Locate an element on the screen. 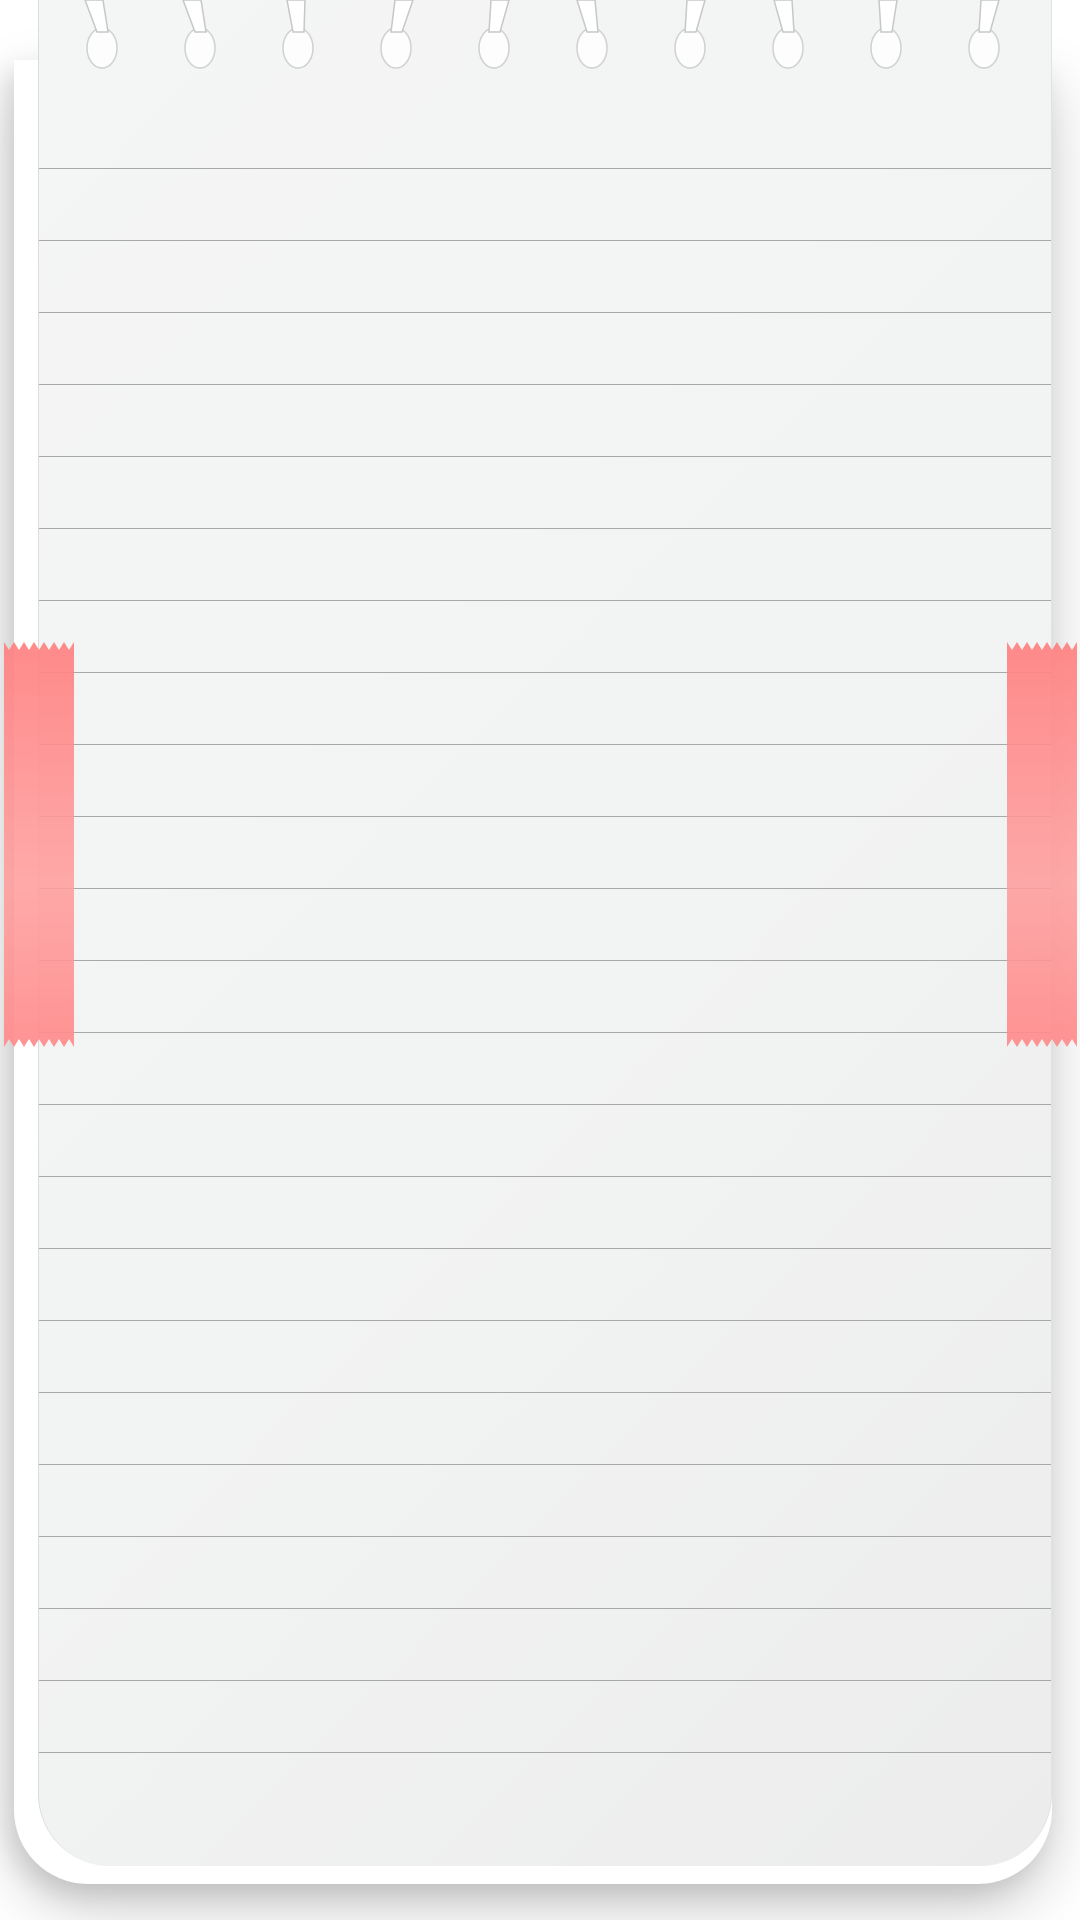 Image resolution: width=1080 pixels, height=1920 pixels. tape-strip-left is located at coordinates (39, 844).